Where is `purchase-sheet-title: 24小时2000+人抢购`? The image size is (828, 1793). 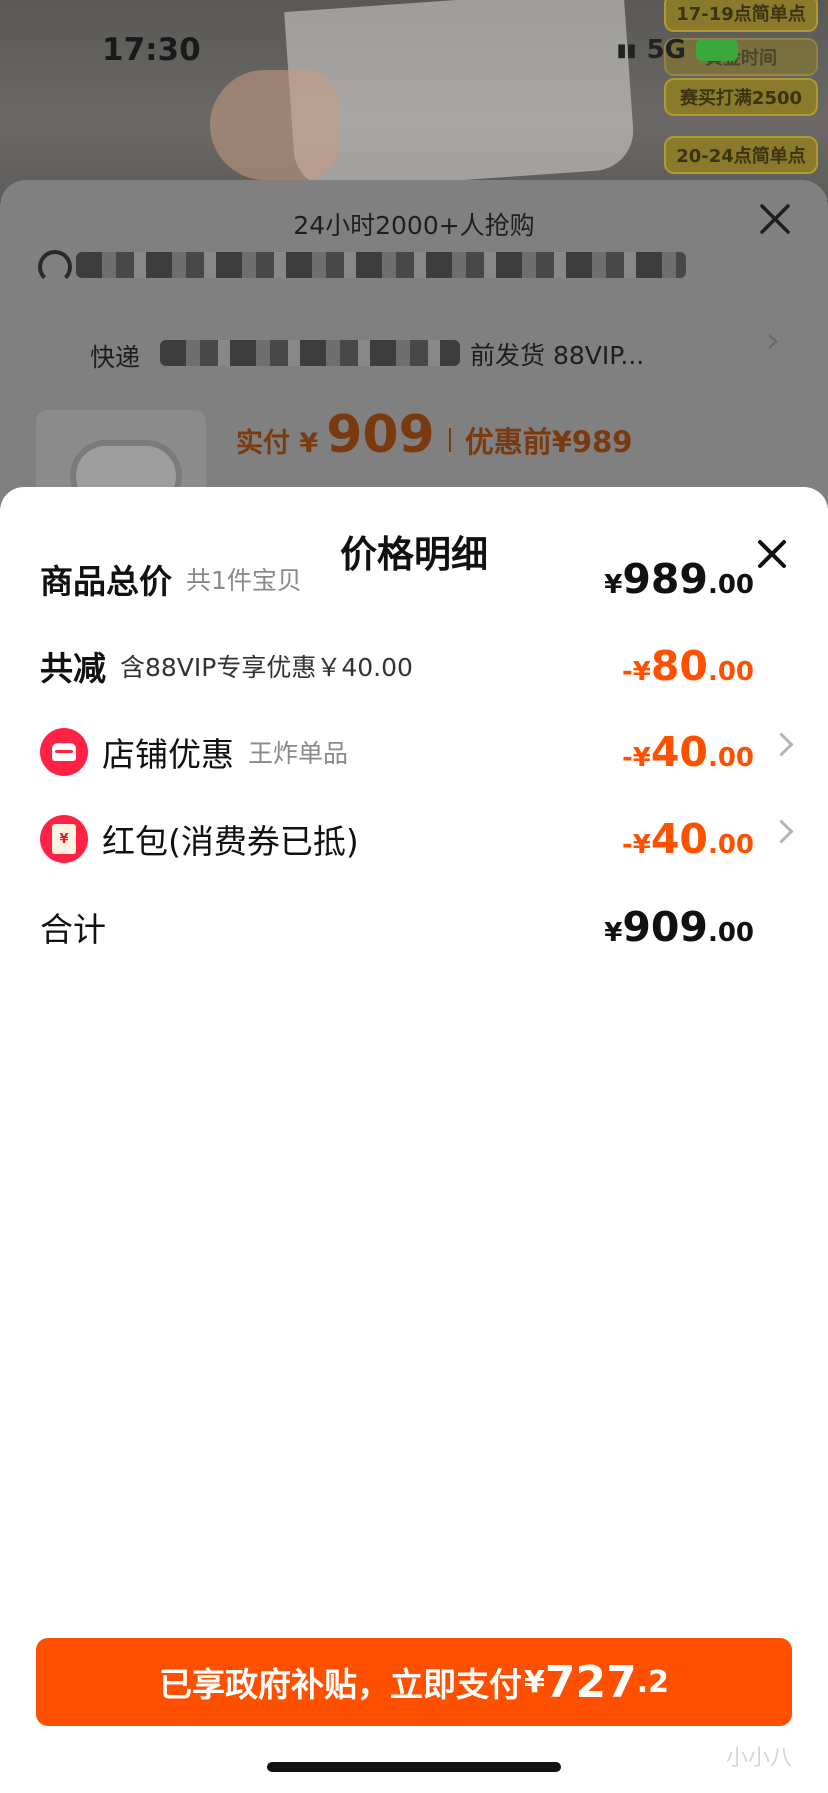
purchase-sheet-title: 24小时2000+人抢购 is located at coordinates (414, 225).